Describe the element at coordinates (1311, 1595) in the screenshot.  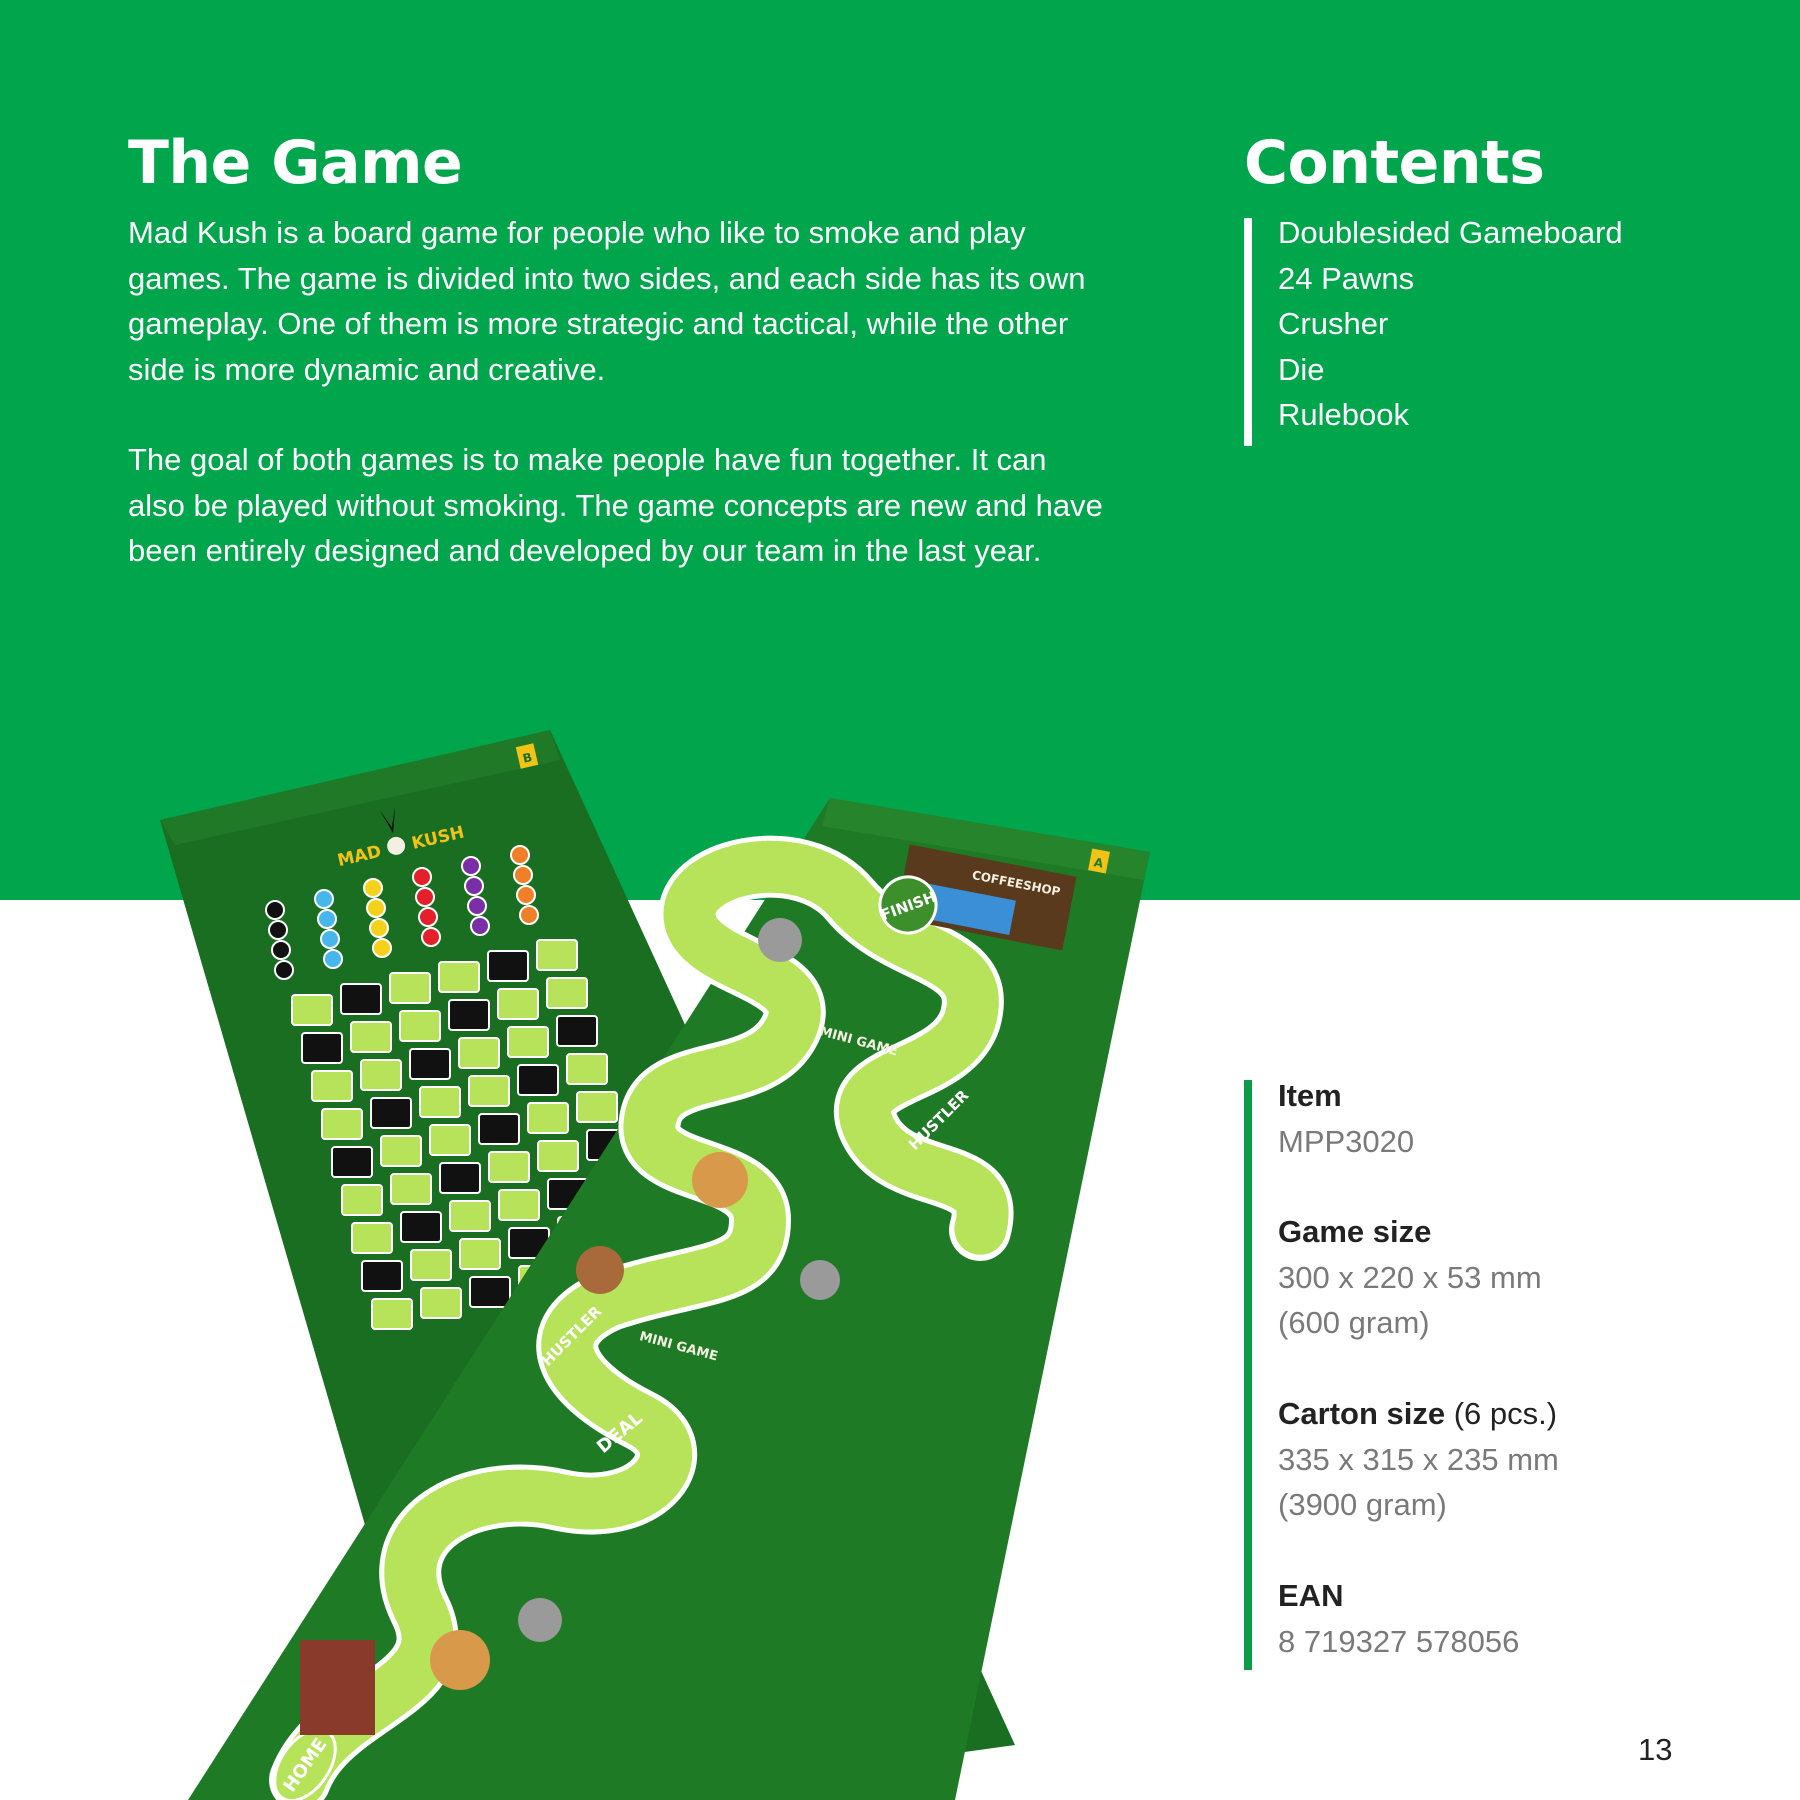
I see `spec-ean-label: EAN` at that location.